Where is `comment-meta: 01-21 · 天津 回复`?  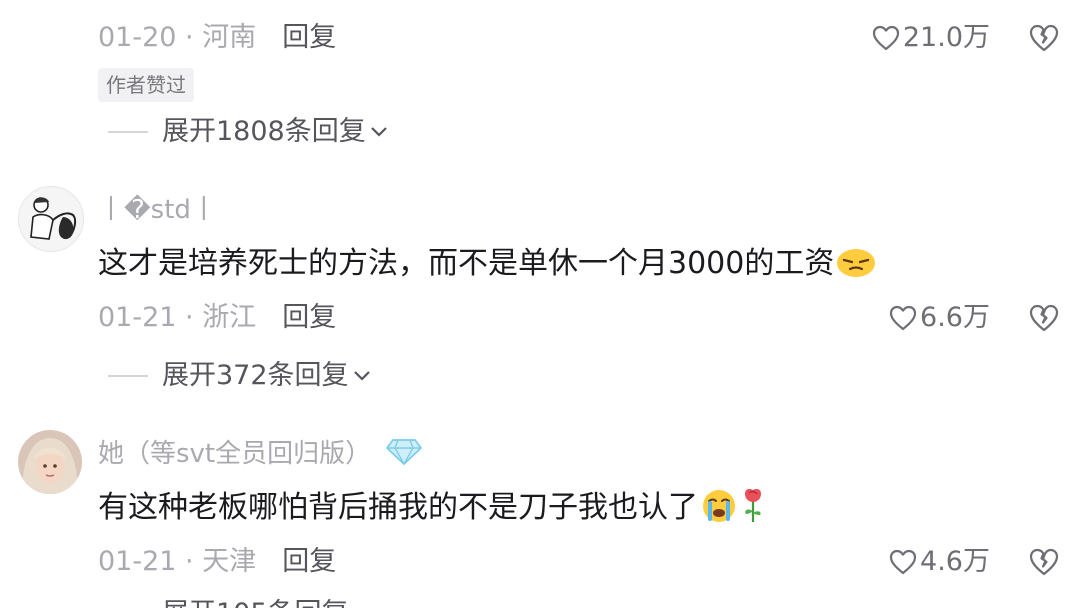
comment-meta: 01-21 · 天津 回复 is located at coordinates (217, 562).